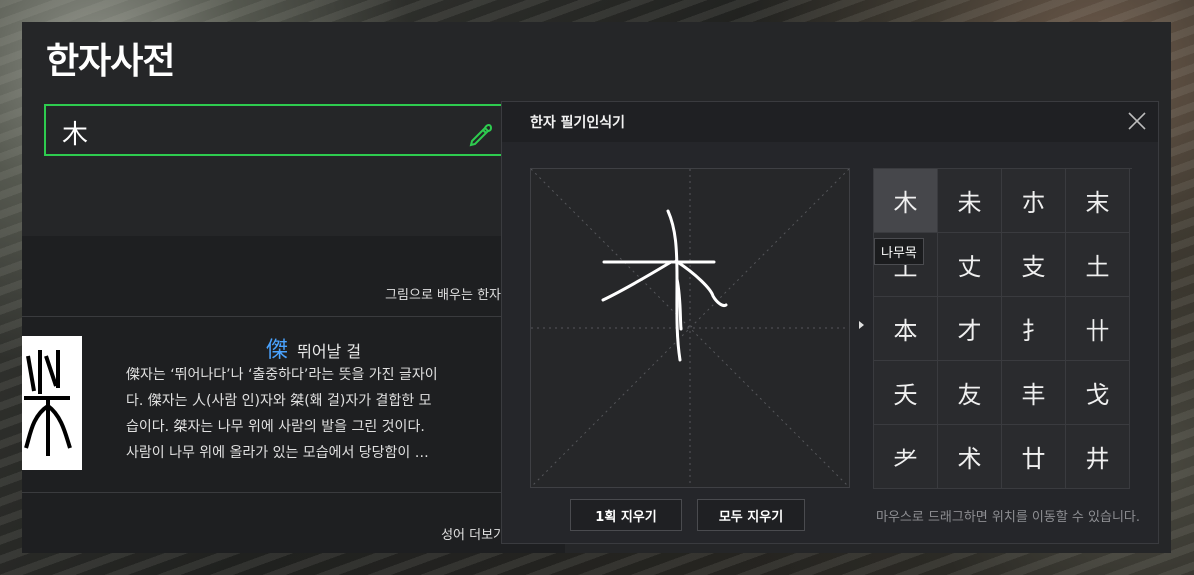  I want to click on candidate-tooltip: 나무목, so click(899, 251).